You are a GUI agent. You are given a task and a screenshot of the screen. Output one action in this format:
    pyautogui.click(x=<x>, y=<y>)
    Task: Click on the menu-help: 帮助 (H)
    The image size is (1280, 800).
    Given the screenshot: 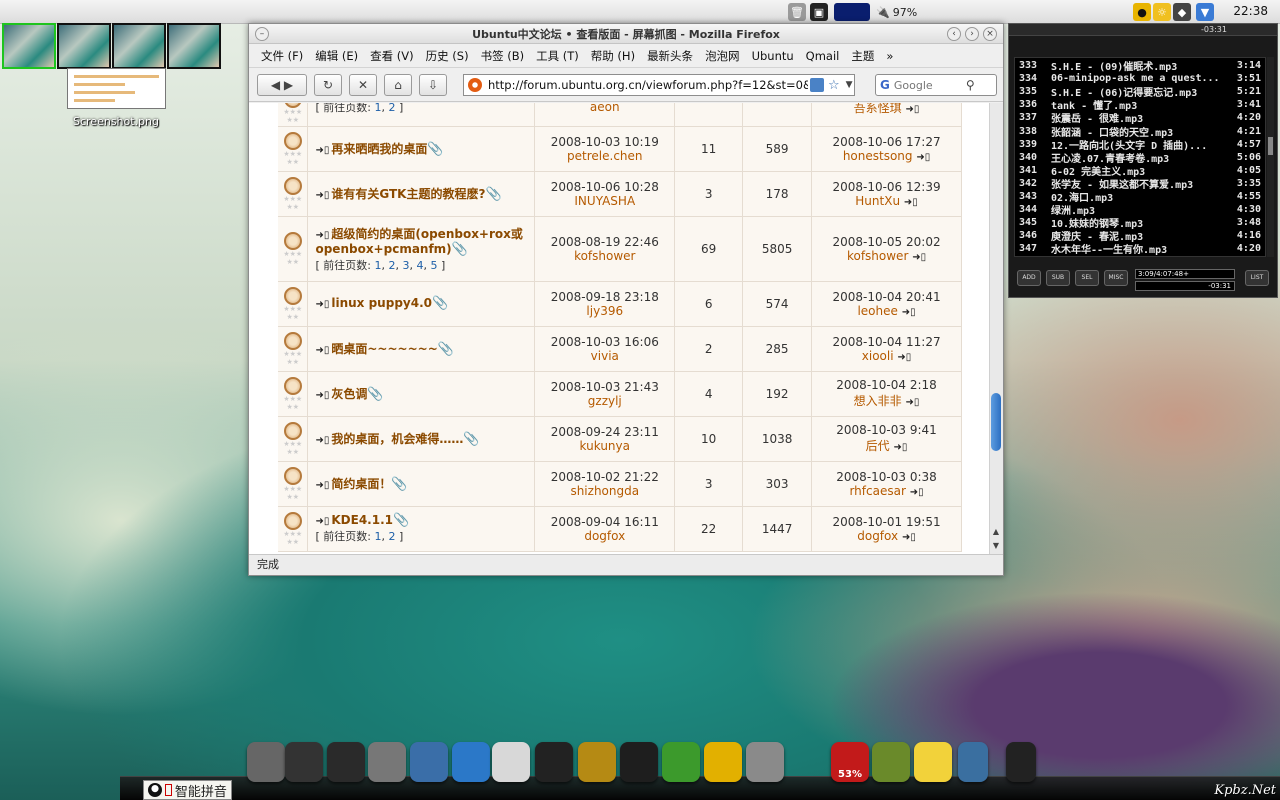 What is the action you would take?
    pyautogui.click(x=613, y=56)
    